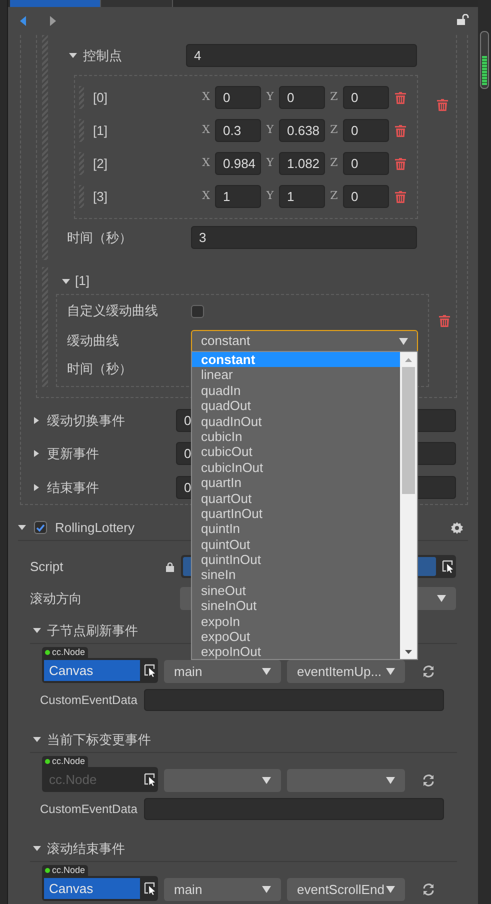  I want to click on unlock-icon, so click(463, 19).